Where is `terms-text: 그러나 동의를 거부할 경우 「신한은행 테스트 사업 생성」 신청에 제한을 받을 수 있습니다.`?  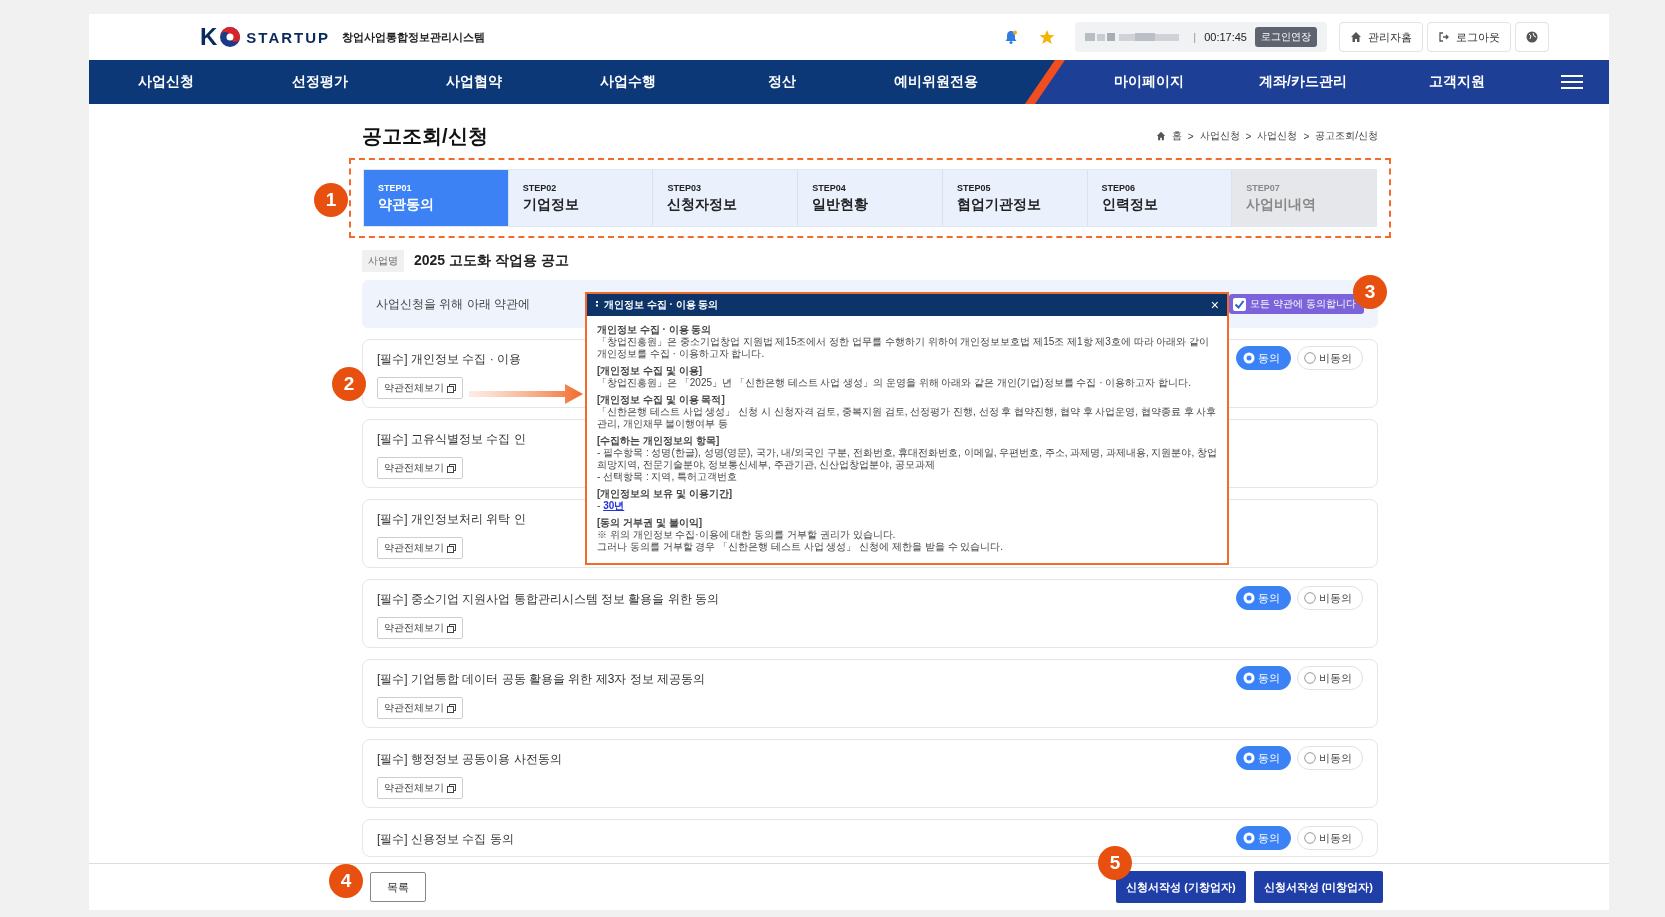 terms-text: 그러나 동의를 거부할 경우 「신한은행 테스트 사업 생성」 신청에 제한을 받을 수 있습니다. is located at coordinates (801, 547).